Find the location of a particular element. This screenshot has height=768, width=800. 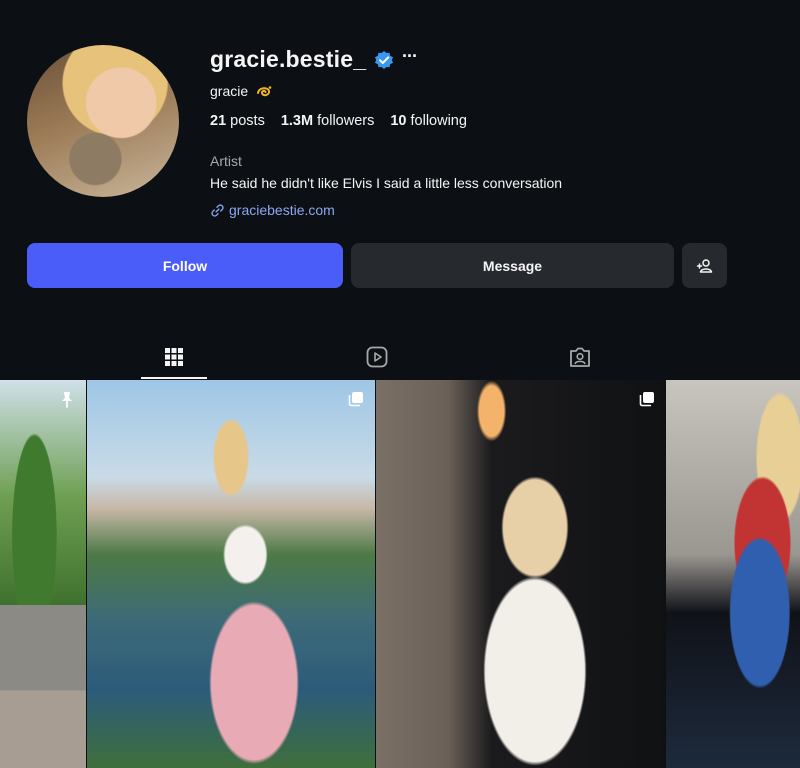

following-count: 10 is located at coordinates (398, 121).